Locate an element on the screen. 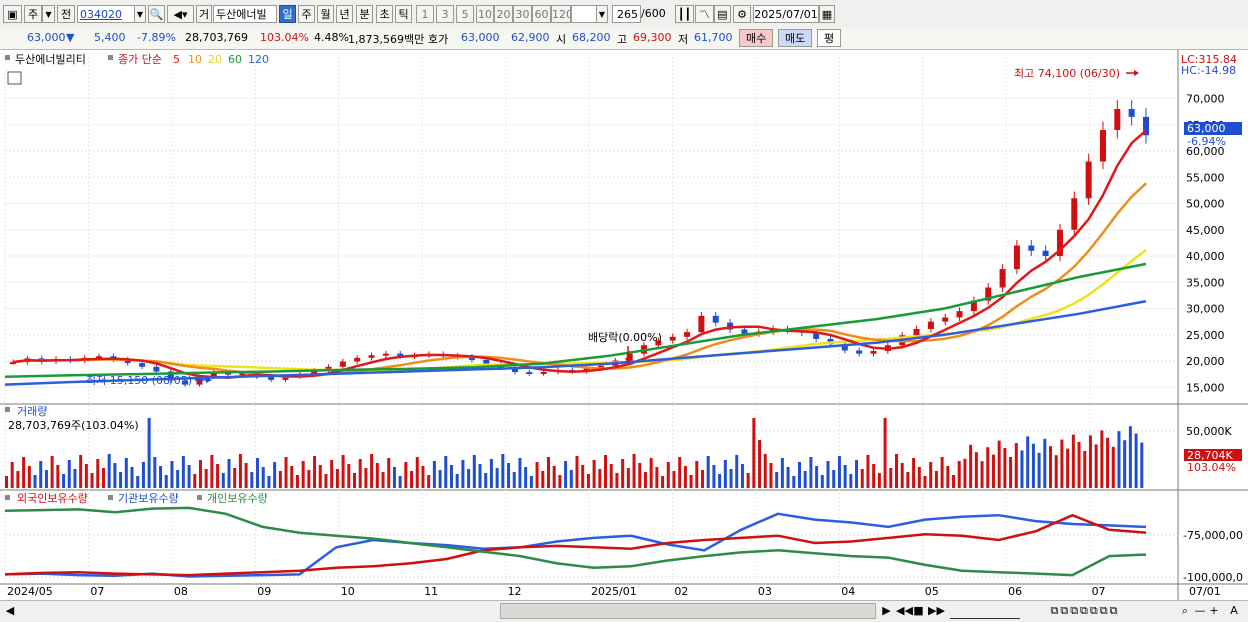  interval-10: 10 is located at coordinates (485, 14).